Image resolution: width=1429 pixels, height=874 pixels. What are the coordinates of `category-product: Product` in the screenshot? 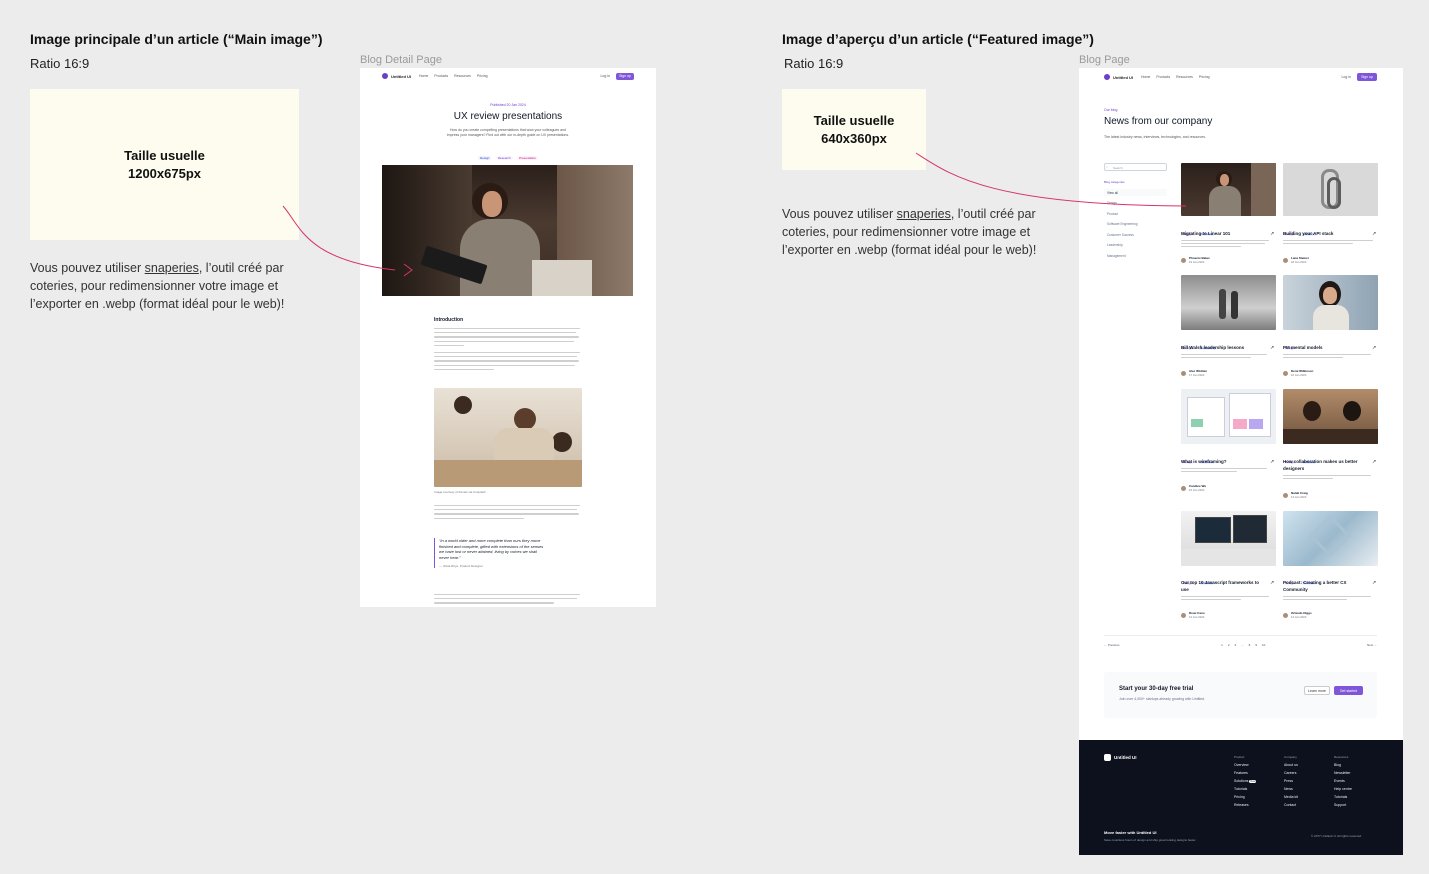 It's located at (1135, 213).